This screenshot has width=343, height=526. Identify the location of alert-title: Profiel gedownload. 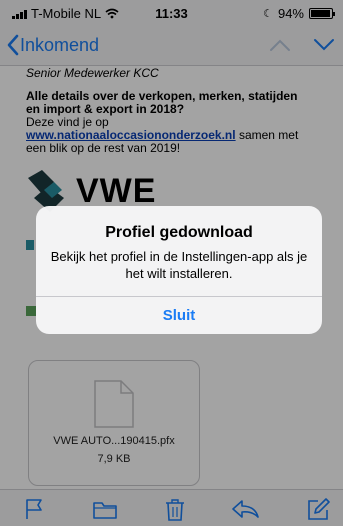
(179, 232).